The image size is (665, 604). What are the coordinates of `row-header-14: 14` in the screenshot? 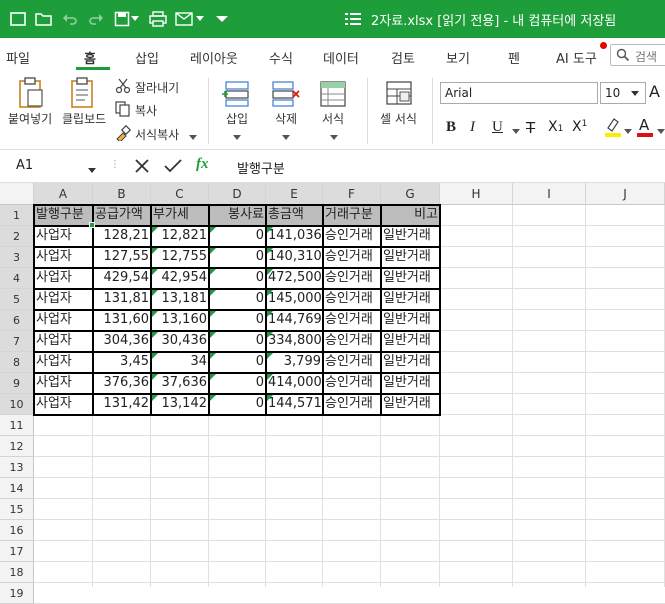 It's located at (17, 488).